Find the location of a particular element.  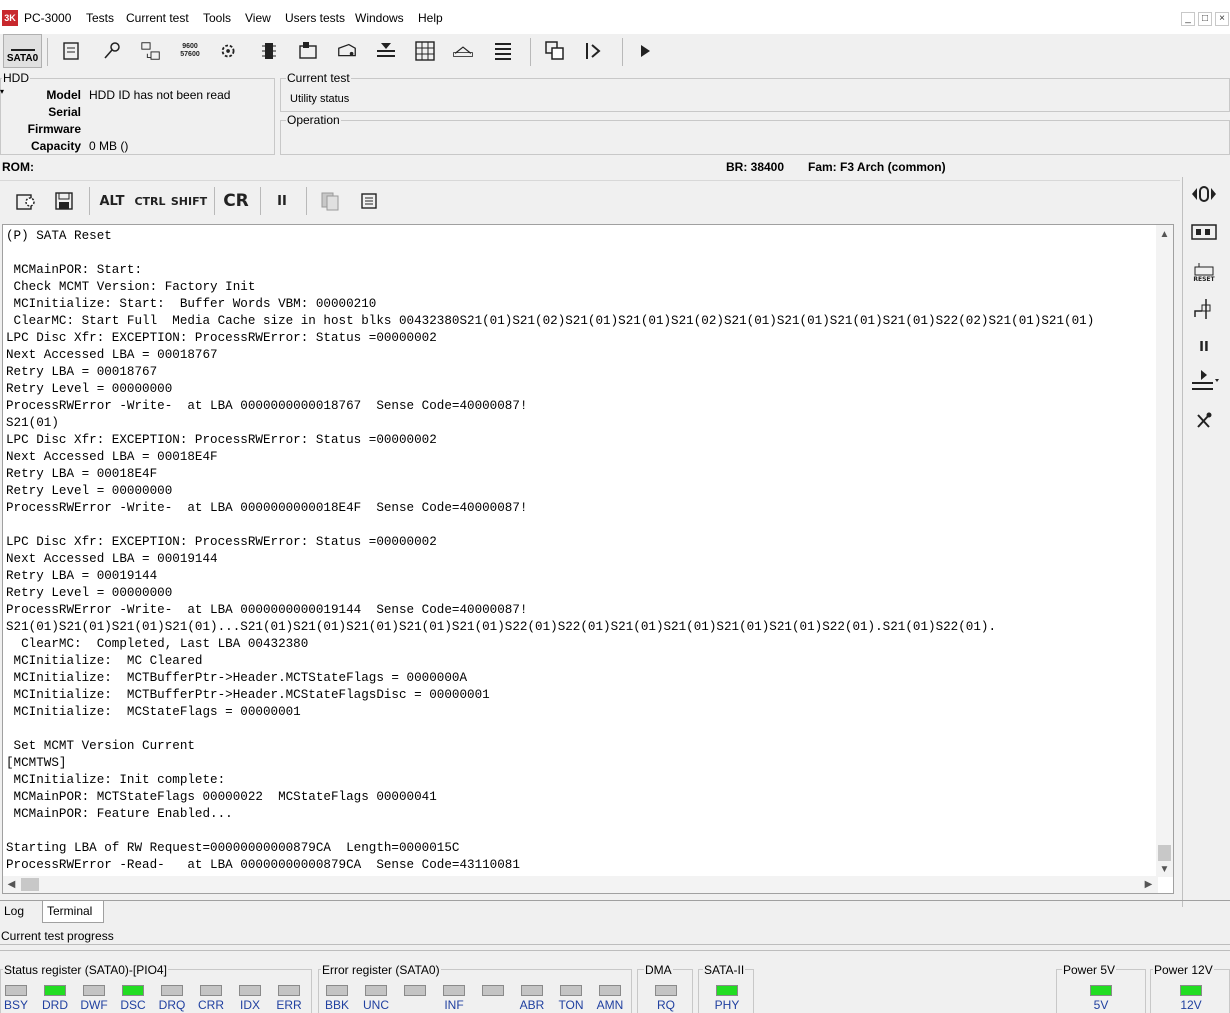

baud-rate-top: 9600 is located at coordinates (190, 46).